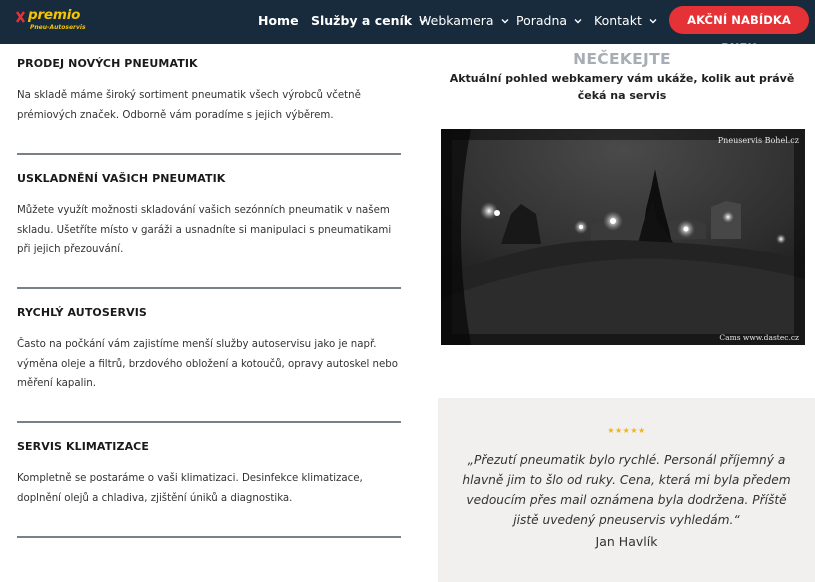  I want to click on logo-subtext: Pneu-Autoservis, so click(58, 27).